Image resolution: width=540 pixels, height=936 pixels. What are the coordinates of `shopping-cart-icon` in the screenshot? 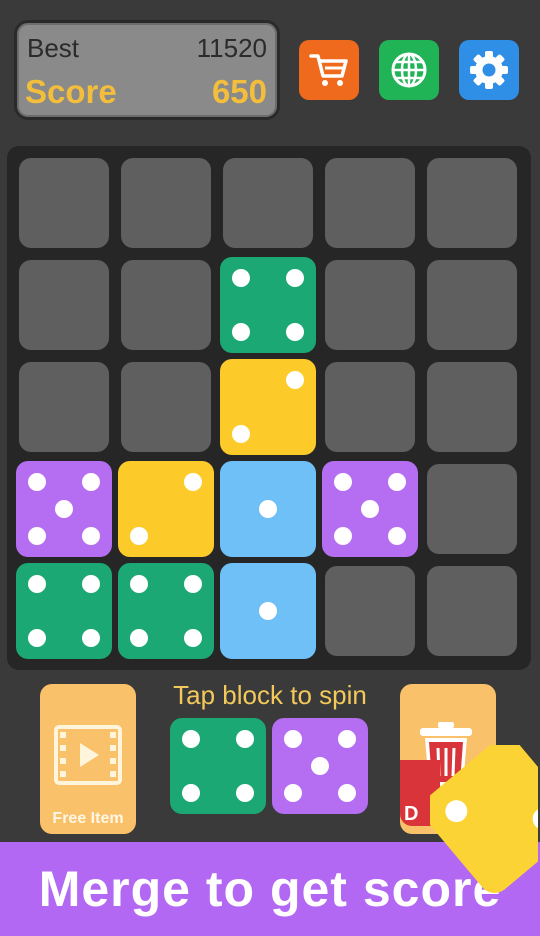 It's located at (328, 70).